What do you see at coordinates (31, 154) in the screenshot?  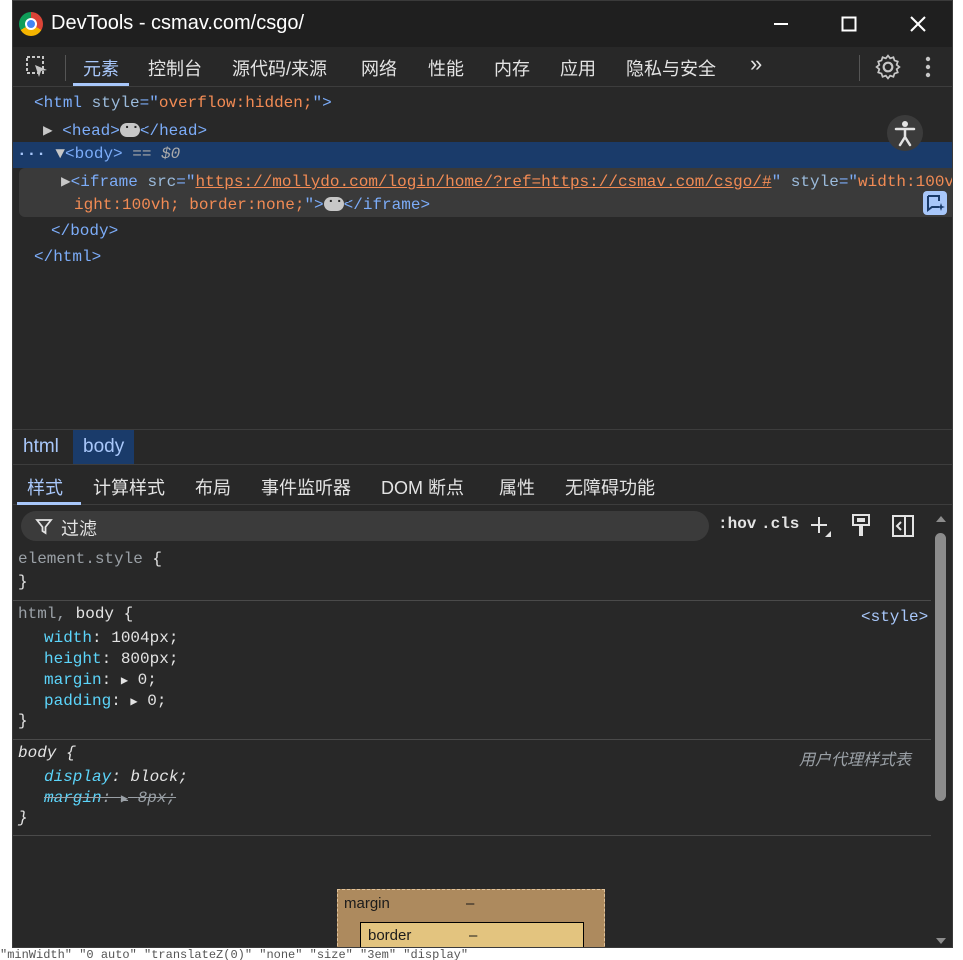 I see `row-menu-icon: ···` at bounding box center [31, 154].